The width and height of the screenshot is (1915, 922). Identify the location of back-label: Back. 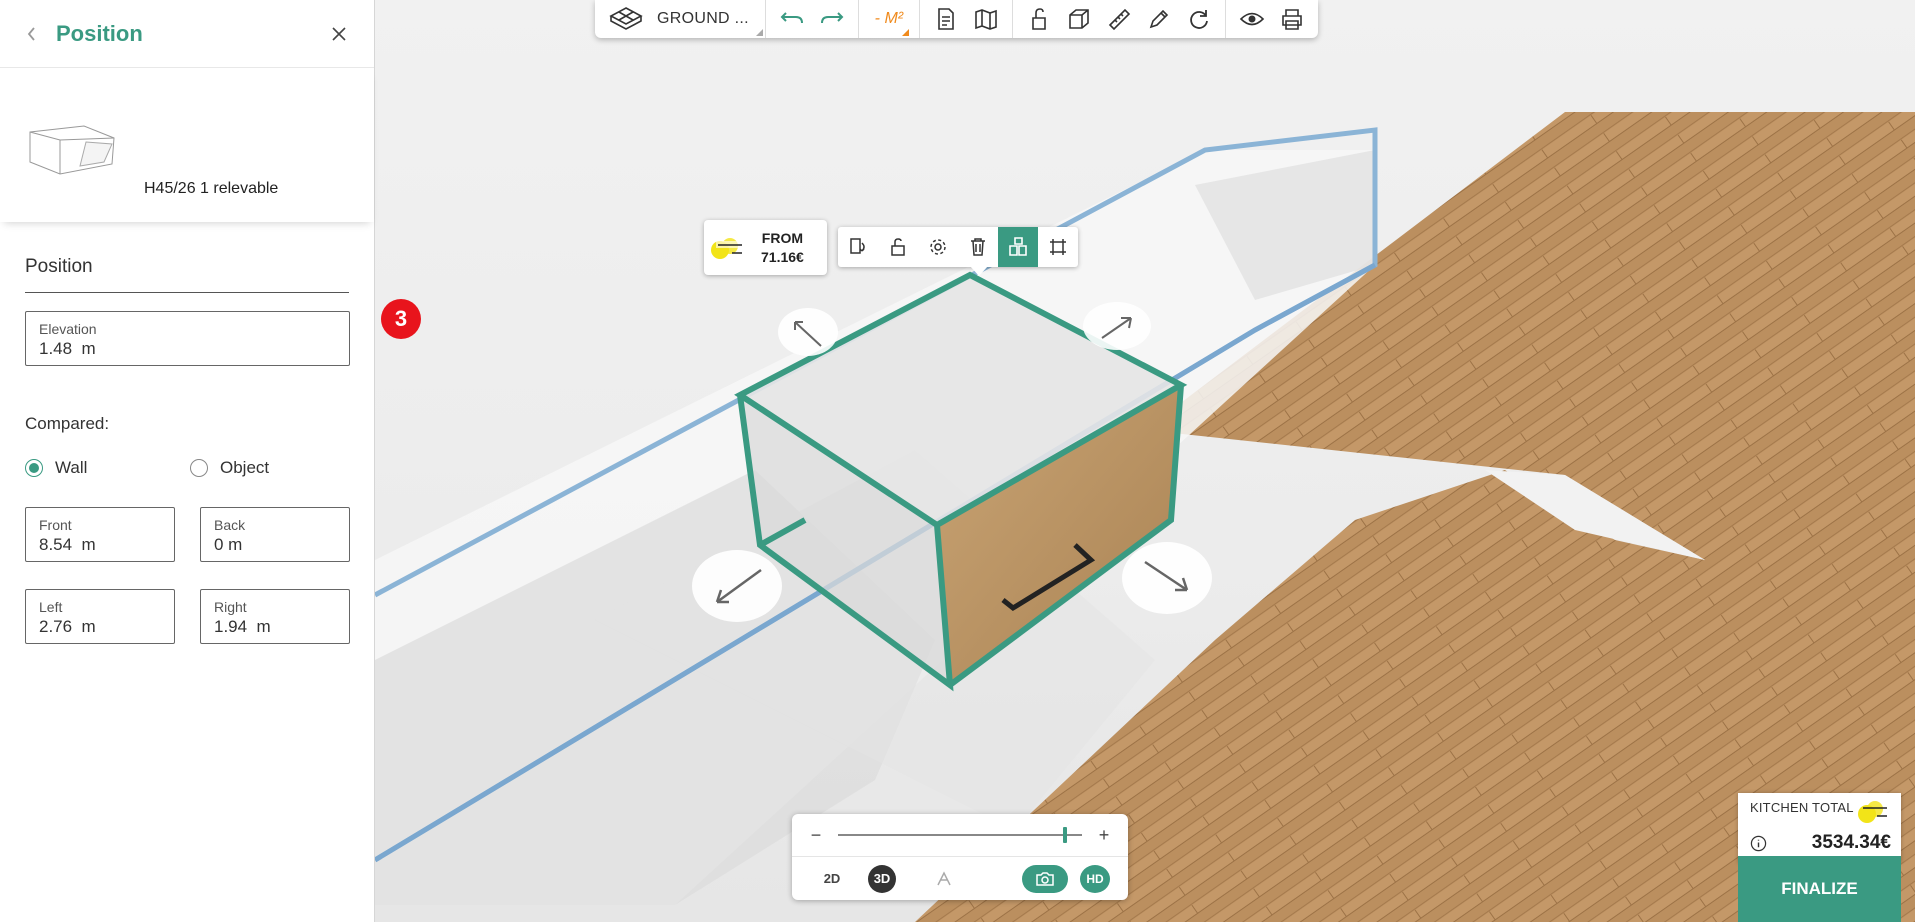
(230, 525).